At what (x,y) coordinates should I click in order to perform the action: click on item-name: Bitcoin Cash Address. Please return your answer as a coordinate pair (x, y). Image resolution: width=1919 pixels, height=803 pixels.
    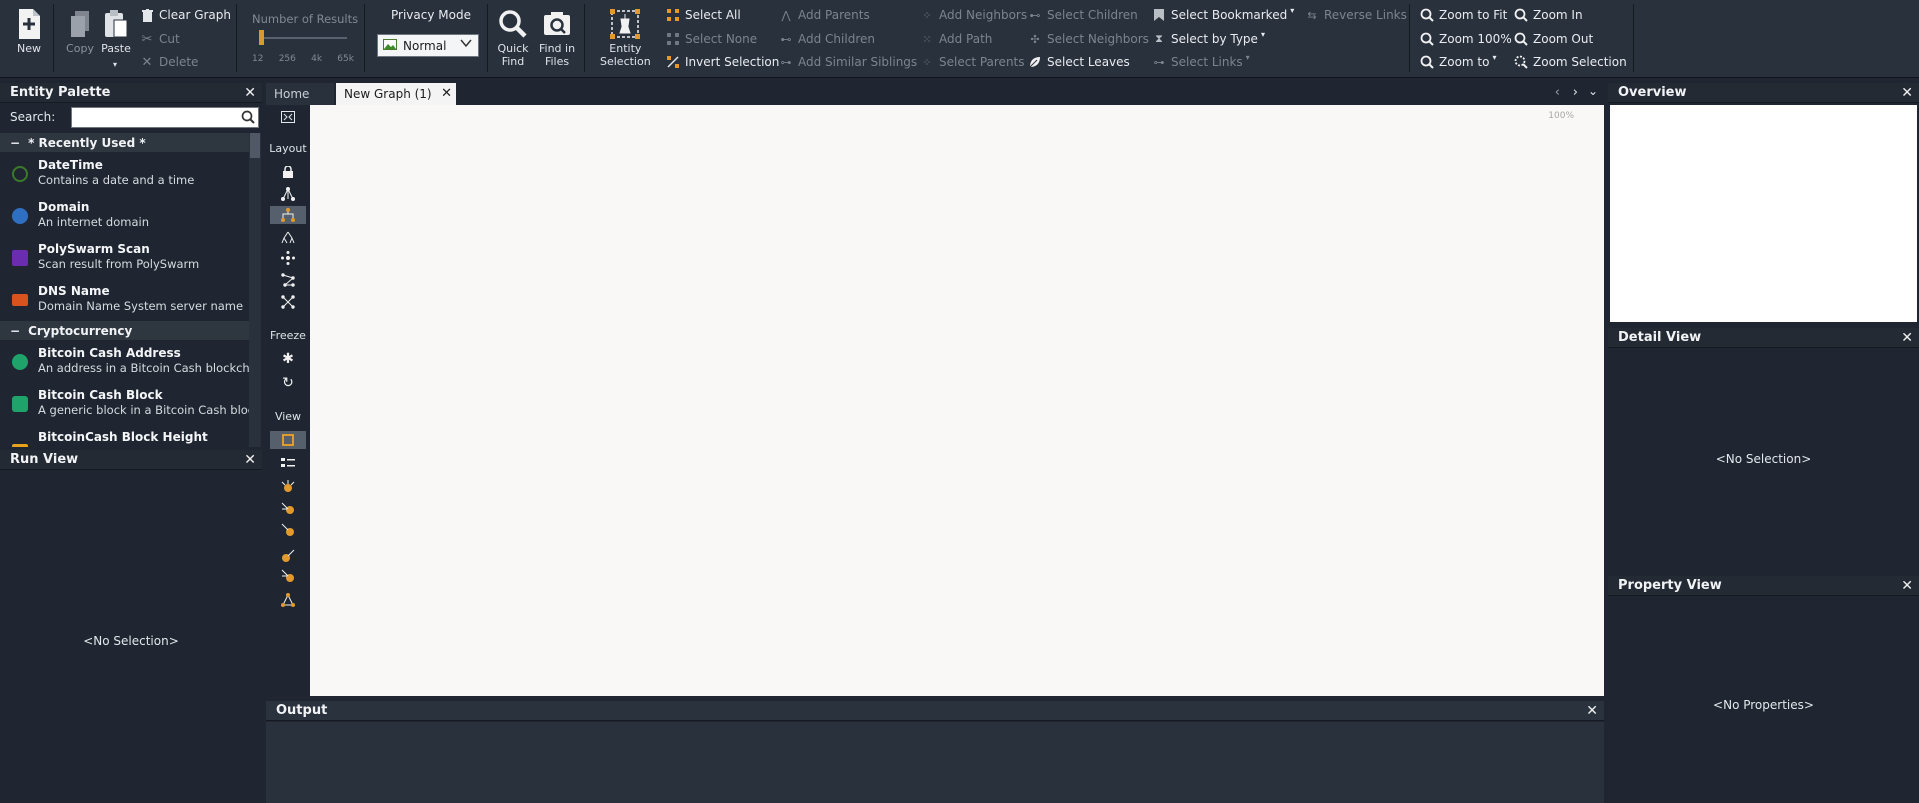
    Looking at the image, I should click on (109, 353).